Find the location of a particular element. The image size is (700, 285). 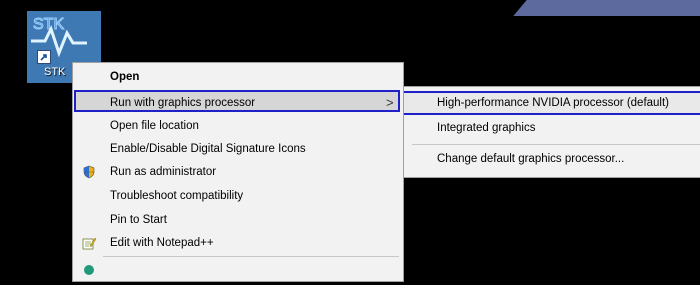

notepad-plus-plus-icon is located at coordinates (89, 243).